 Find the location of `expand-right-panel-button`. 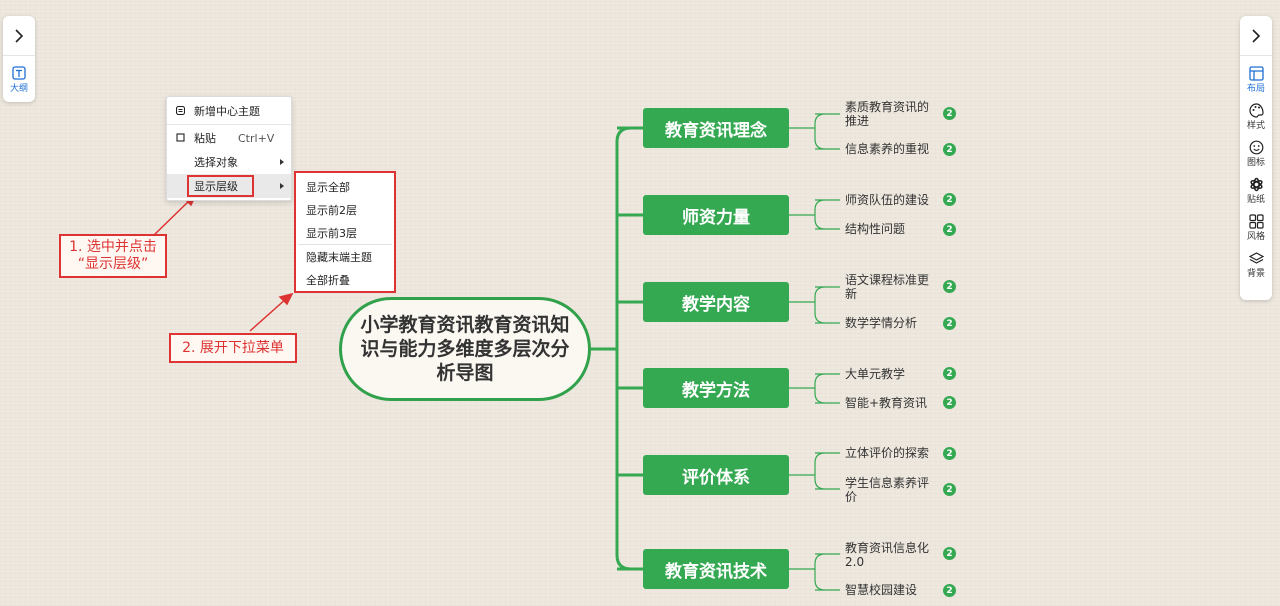

expand-right-panel-button is located at coordinates (1256, 36).